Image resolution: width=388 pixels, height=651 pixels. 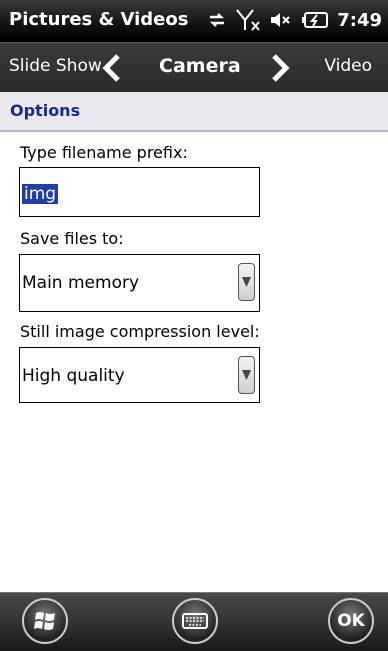 What do you see at coordinates (112, 68) in the screenshot?
I see `chevron-left-icon` at bounding box center [112, 68].